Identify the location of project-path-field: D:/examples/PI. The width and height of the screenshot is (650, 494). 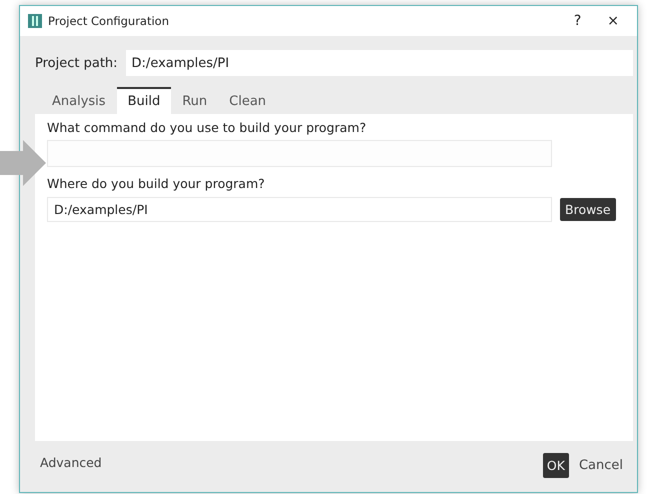
(379, 63).